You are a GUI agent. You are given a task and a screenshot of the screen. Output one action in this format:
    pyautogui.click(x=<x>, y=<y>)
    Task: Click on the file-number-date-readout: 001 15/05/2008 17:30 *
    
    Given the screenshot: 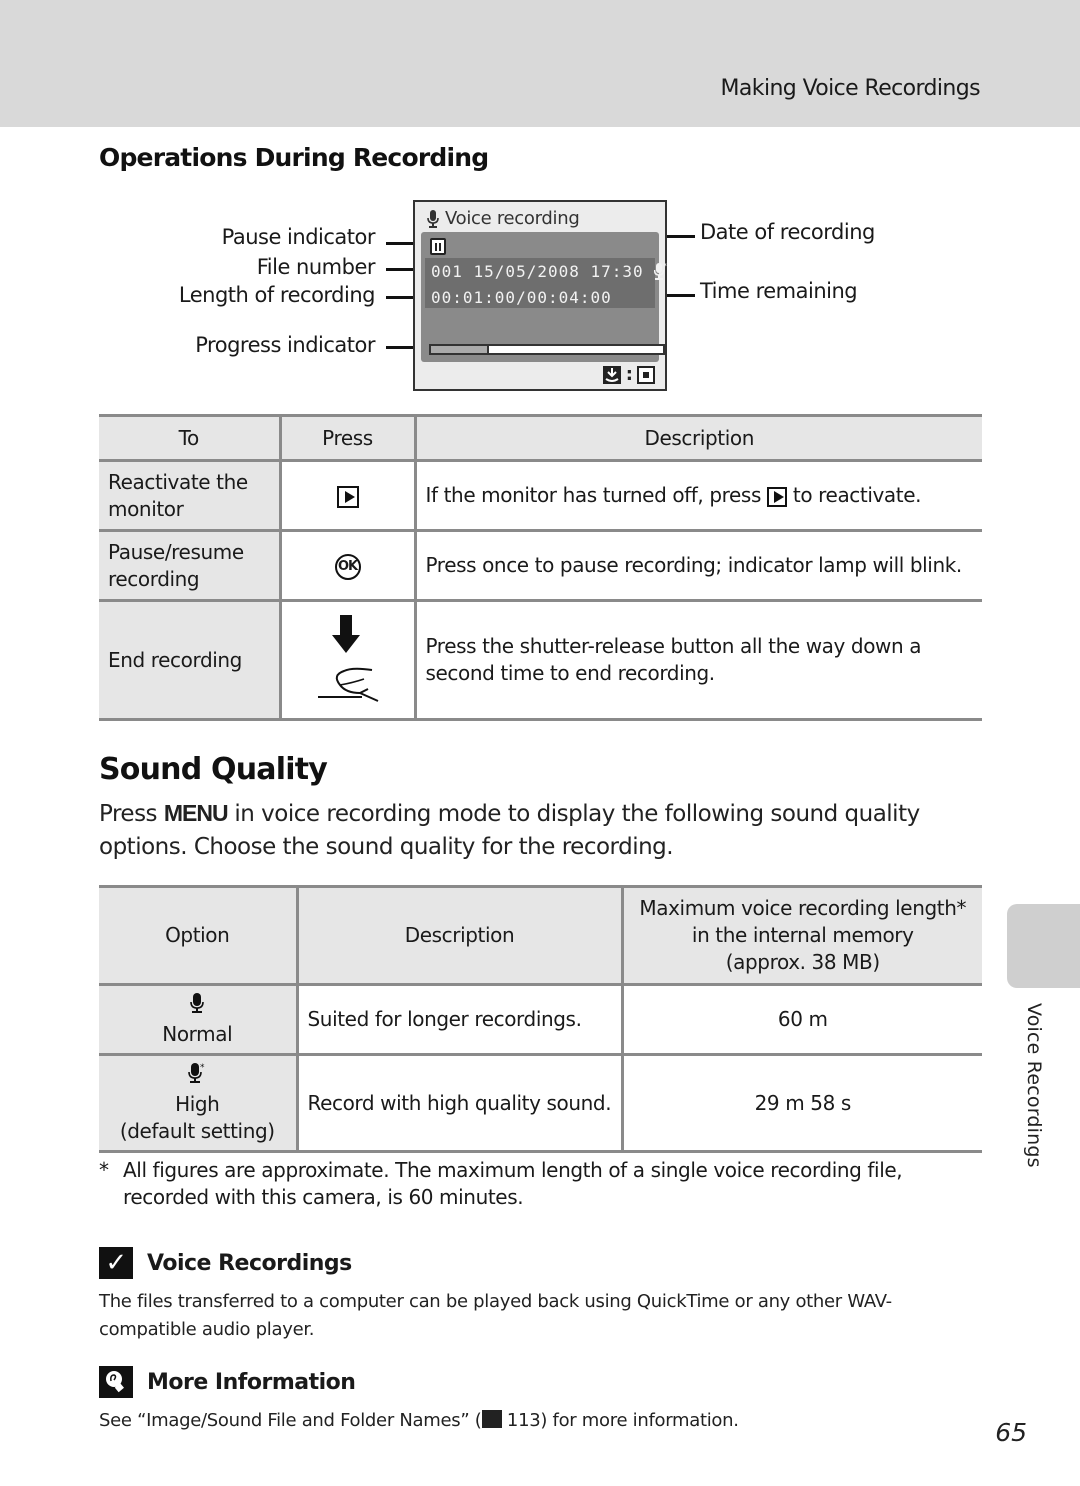 What is the action you would take?
    pyautogui.click(x=550, y=271)
    